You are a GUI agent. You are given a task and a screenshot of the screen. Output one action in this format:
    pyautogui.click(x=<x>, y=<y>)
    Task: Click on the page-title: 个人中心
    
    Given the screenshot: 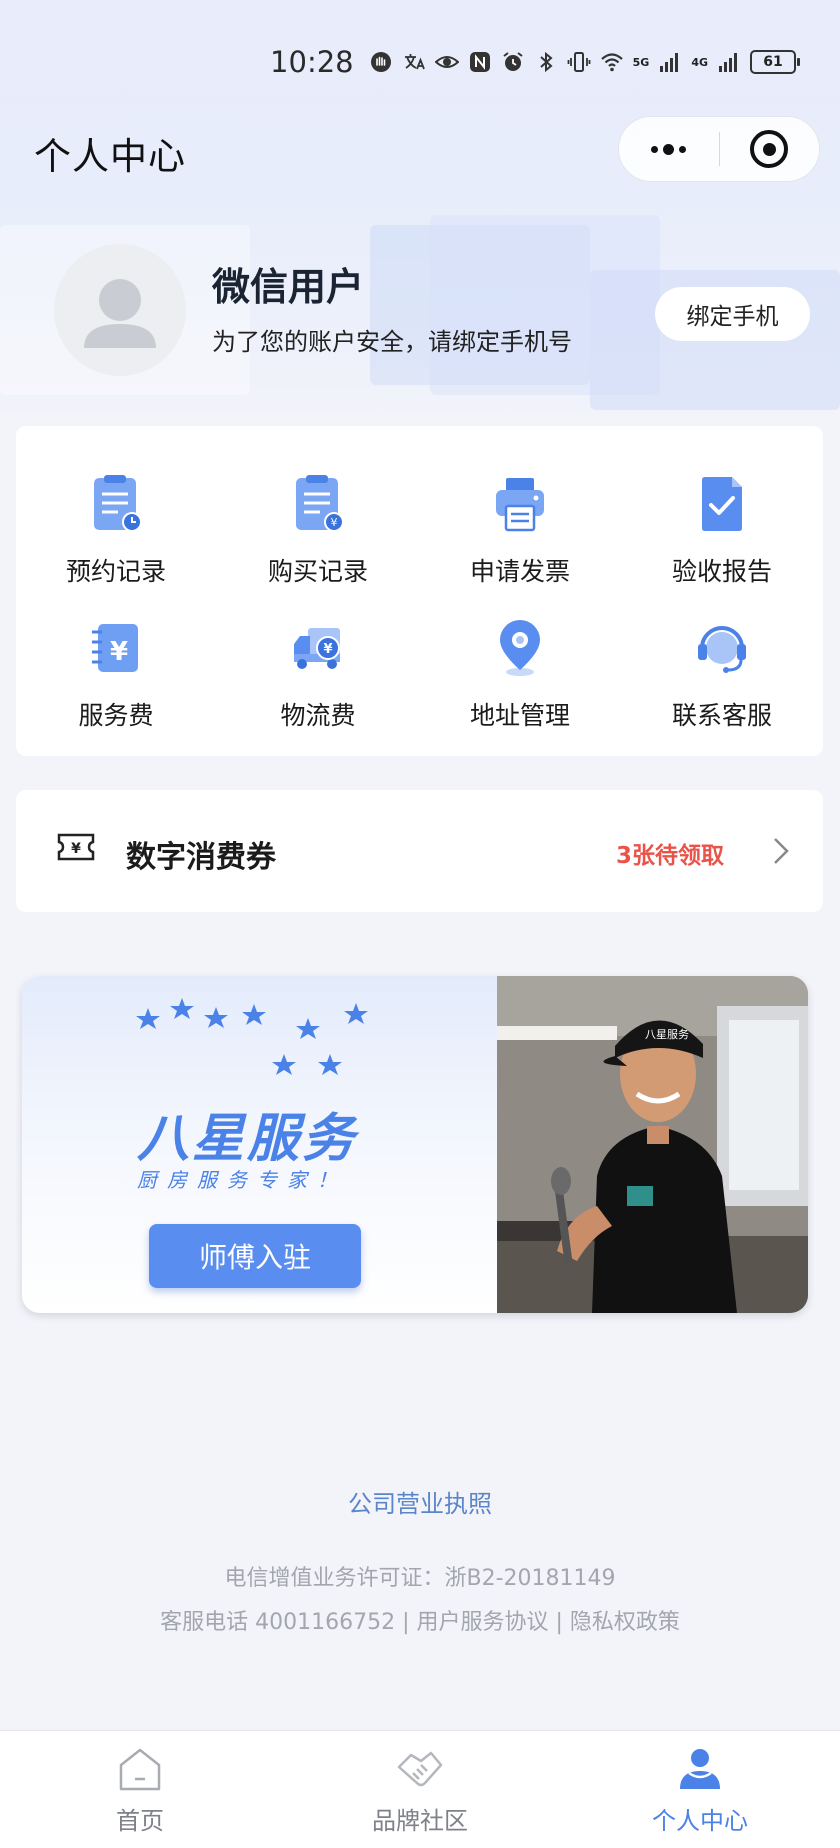 What is the action you would take?
    pyautogui.click(x=110, y=156)
    